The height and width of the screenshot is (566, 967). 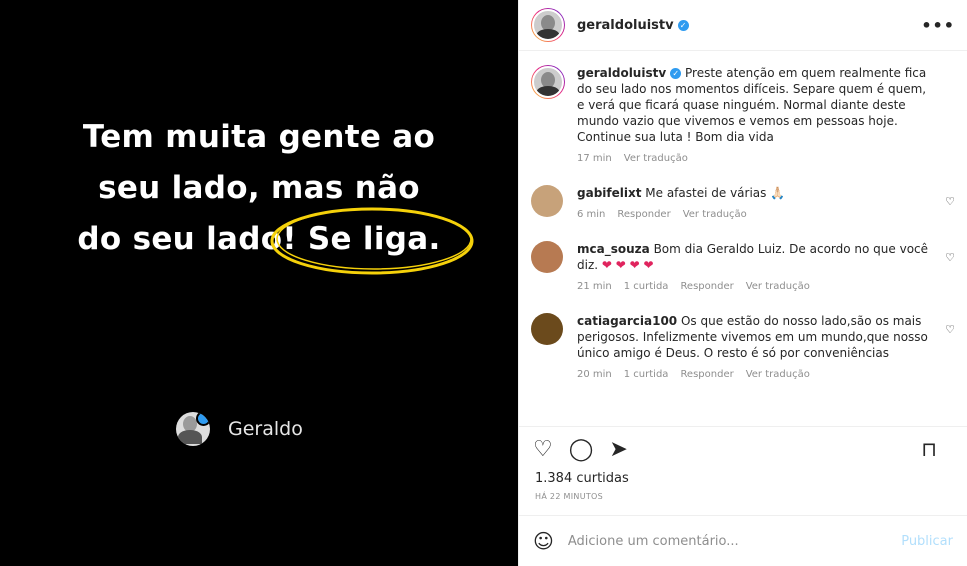 What do you see at coordinates (715, 193) in the screenshot?
I see `comment-text: Me afastei de várias 🙏🏻` at bounding box center [715, 193].